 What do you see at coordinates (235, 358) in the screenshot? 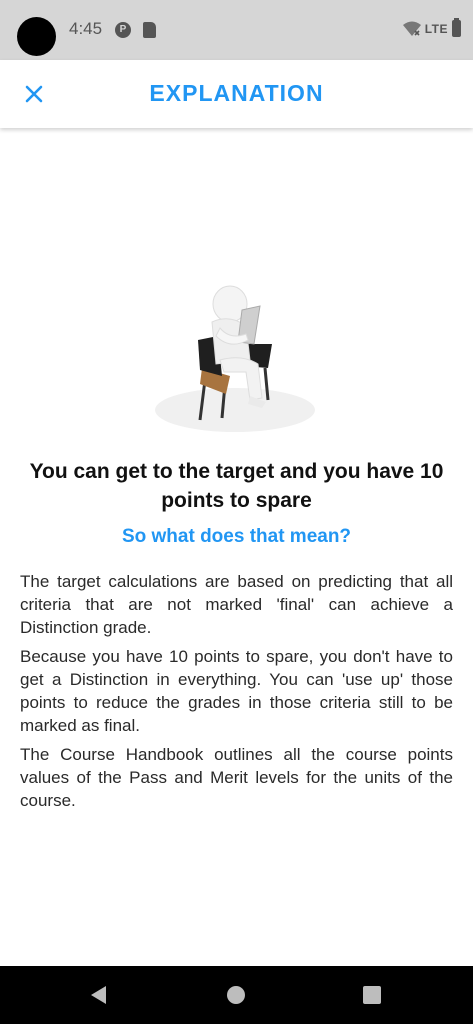
I see `reading-person-illustration` at bounding box center [235, 358].